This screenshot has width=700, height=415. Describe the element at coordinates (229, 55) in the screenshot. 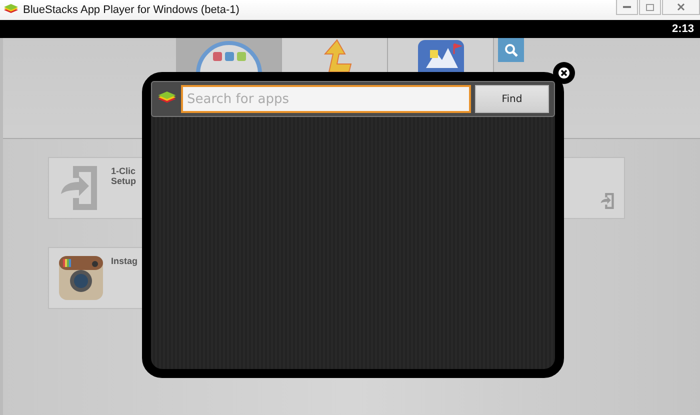

I see `apps-tab` at that location.